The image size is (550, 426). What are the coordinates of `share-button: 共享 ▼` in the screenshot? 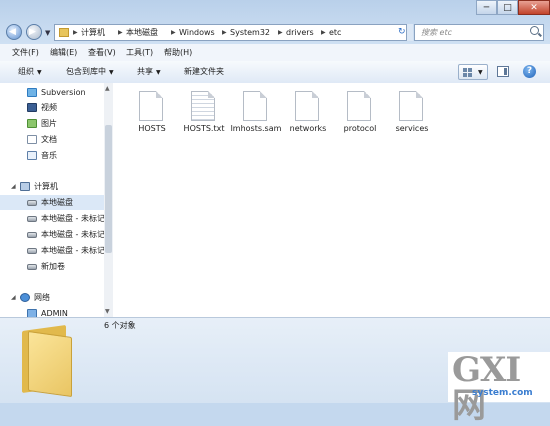 It's located at (149, 72).